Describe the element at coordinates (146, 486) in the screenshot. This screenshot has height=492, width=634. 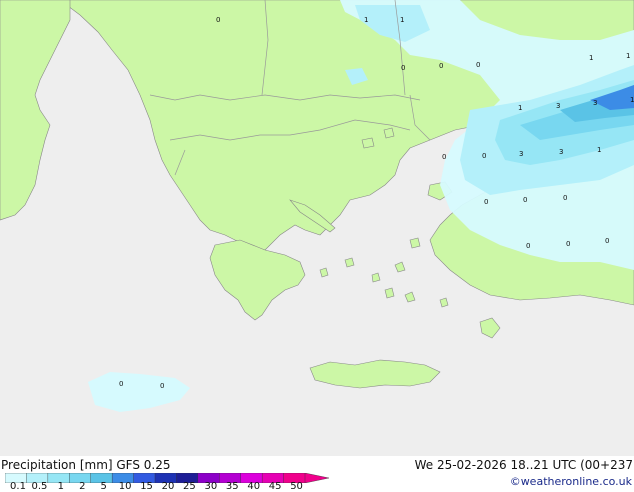
I see `legend-tick-label: 15` at that location.